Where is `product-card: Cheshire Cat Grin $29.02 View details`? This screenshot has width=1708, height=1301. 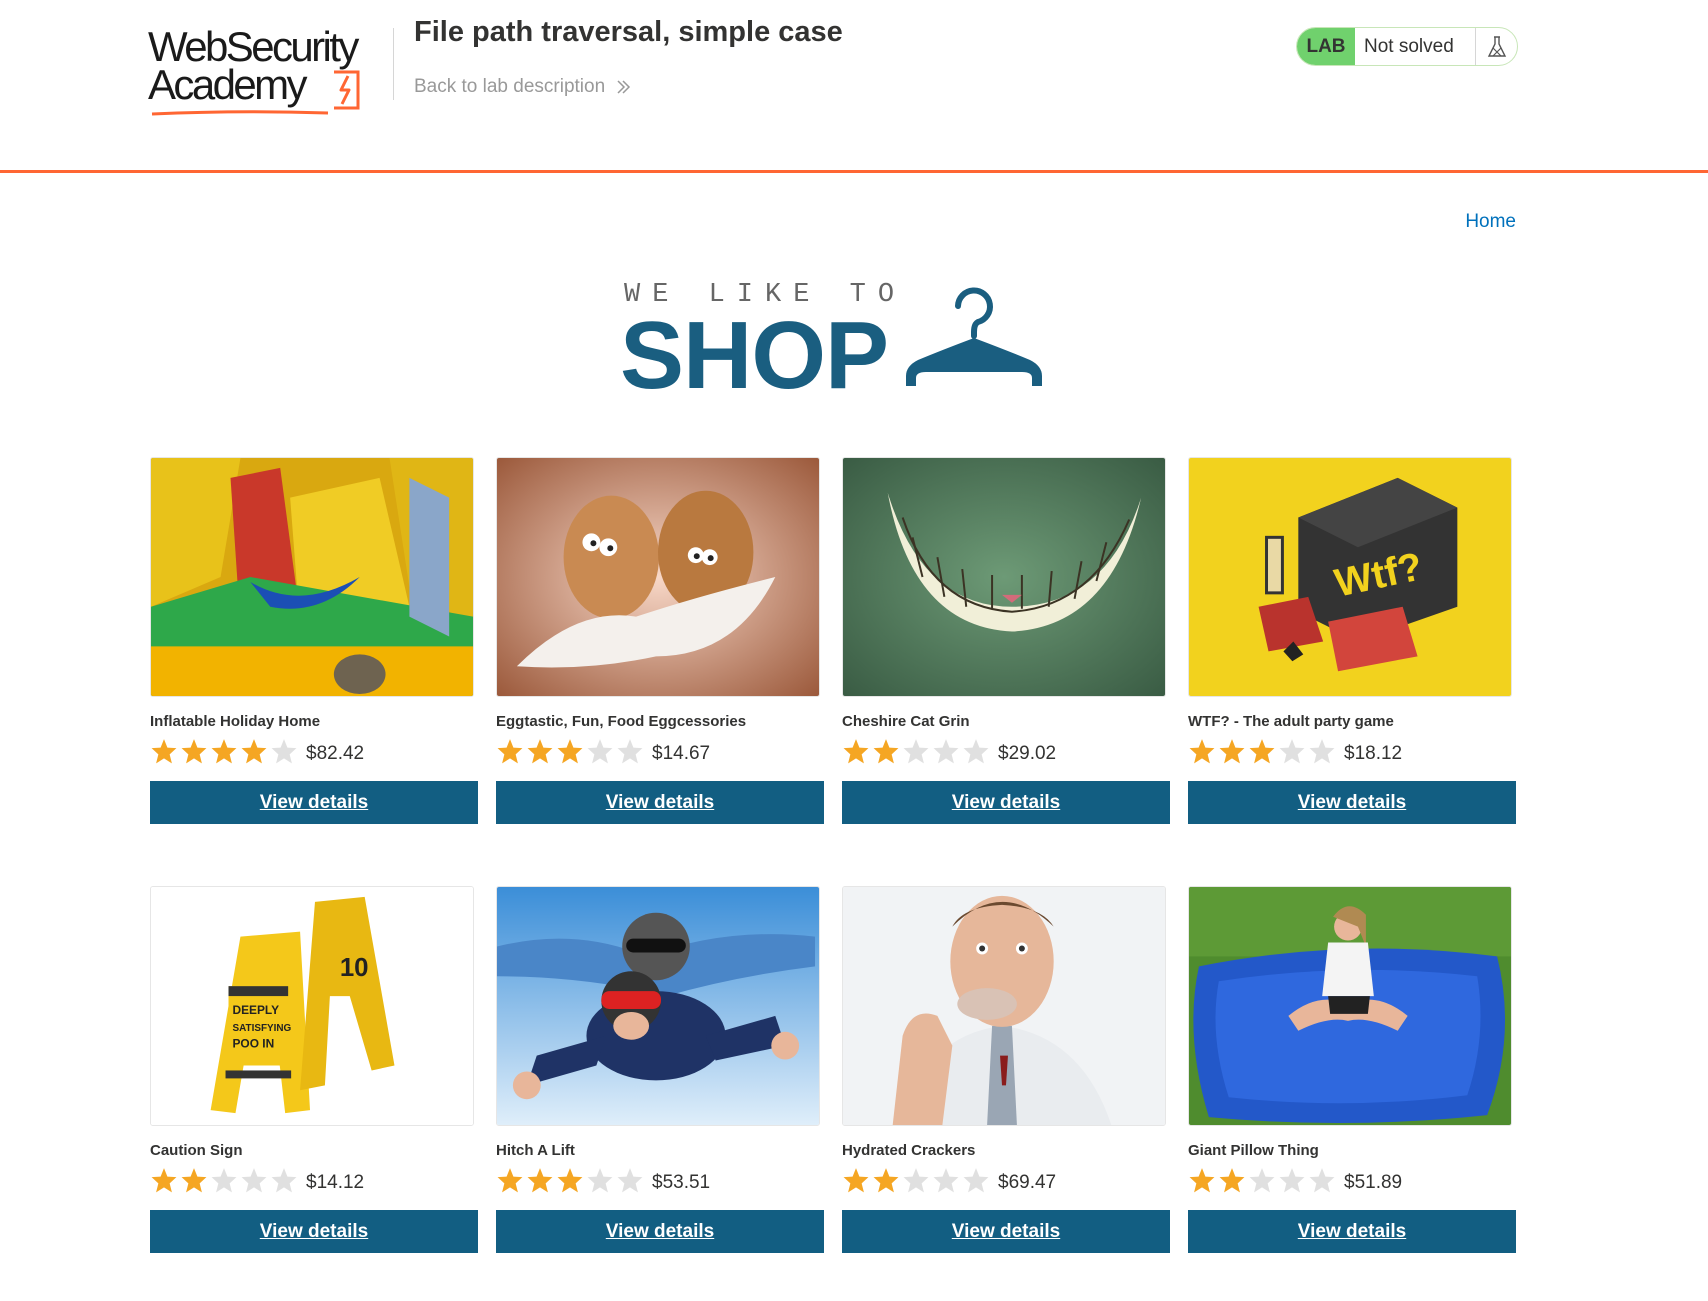 product-card: Cheshire Cat Grin $29.02 View details is located at coordinates (1007, 642).